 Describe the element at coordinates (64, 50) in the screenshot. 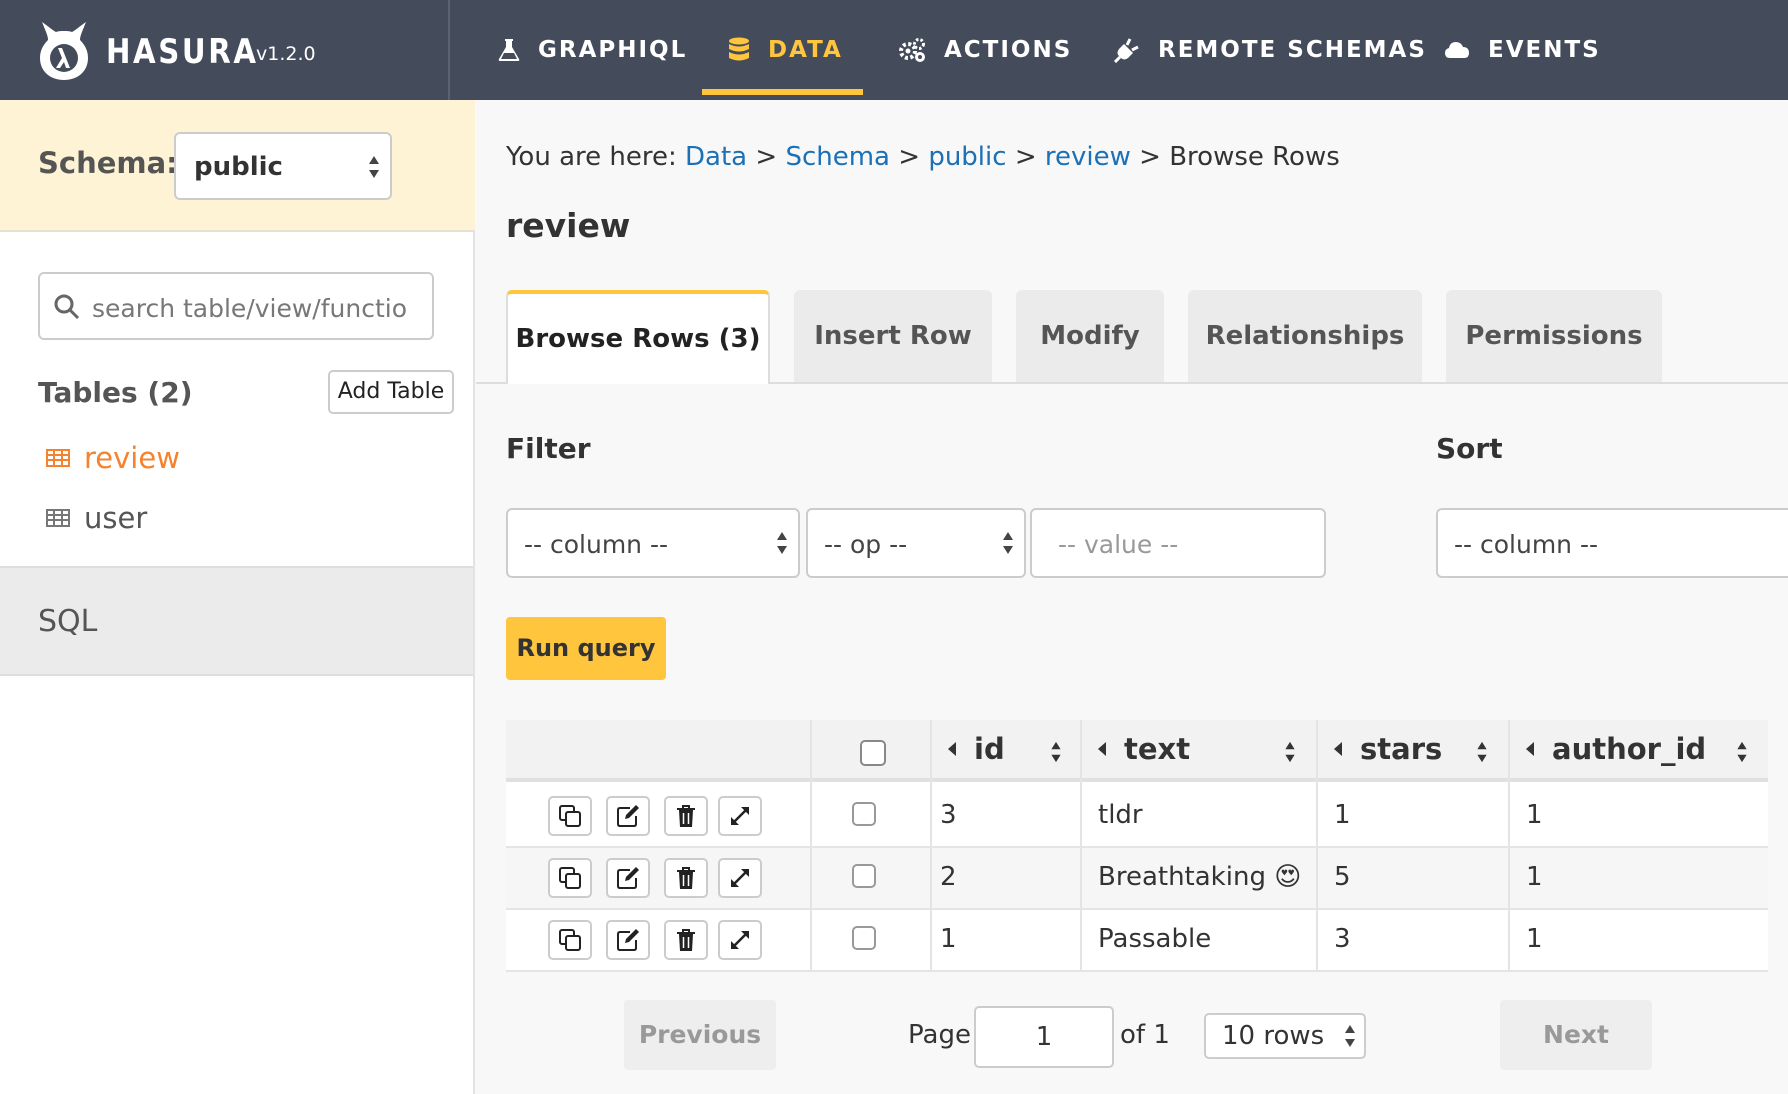

I see `hasura-logo-icon` at that location.